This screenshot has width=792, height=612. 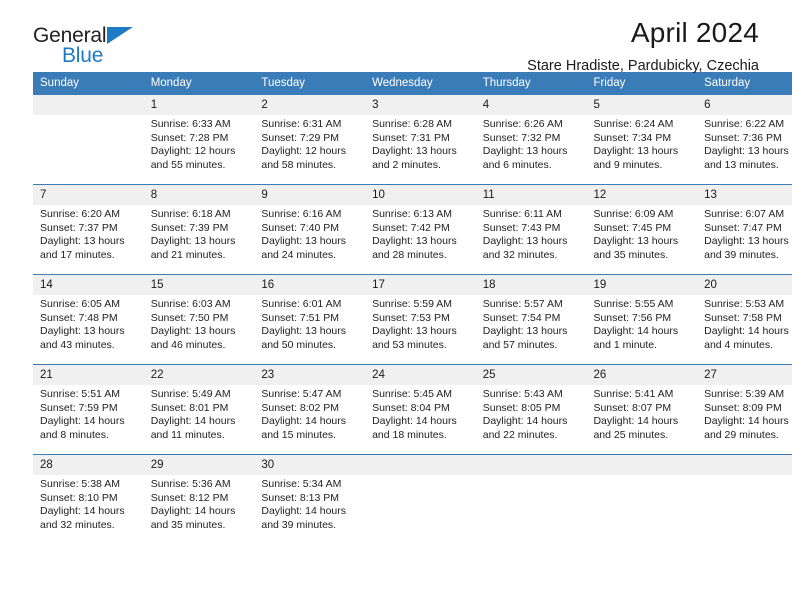 I want to click on daylight-duration-line2: and 39 minutes., so click(x=299, y=524).